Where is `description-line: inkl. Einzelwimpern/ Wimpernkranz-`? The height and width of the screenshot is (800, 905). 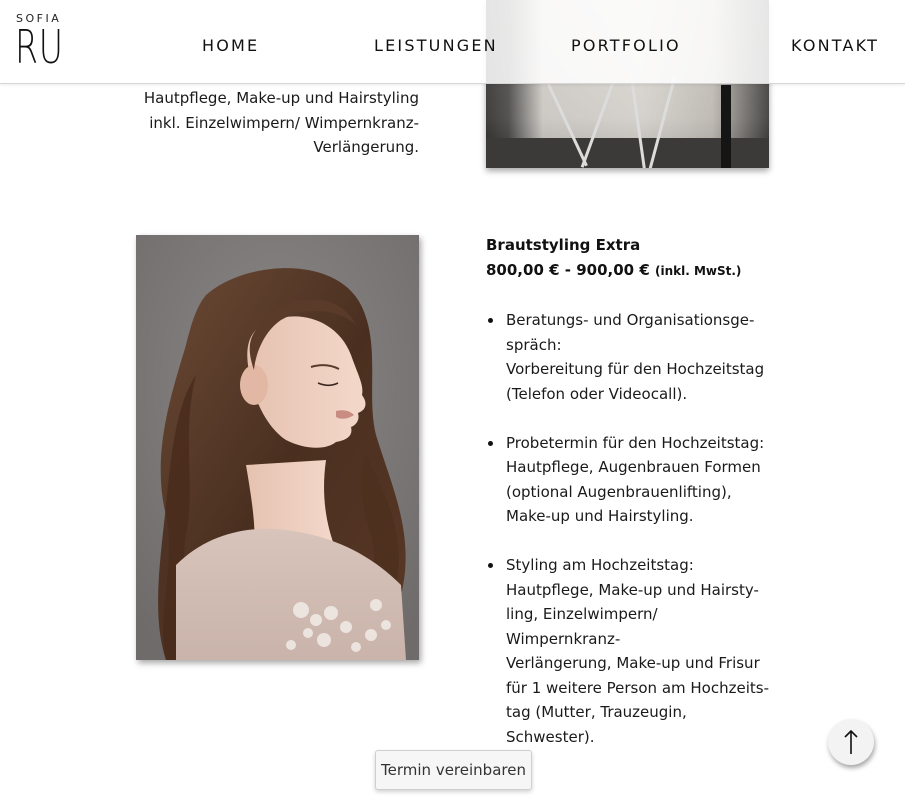 description-line: inkl. Einzelwimpern/ Wimpernkranz- is located at coordinates (284, 122).